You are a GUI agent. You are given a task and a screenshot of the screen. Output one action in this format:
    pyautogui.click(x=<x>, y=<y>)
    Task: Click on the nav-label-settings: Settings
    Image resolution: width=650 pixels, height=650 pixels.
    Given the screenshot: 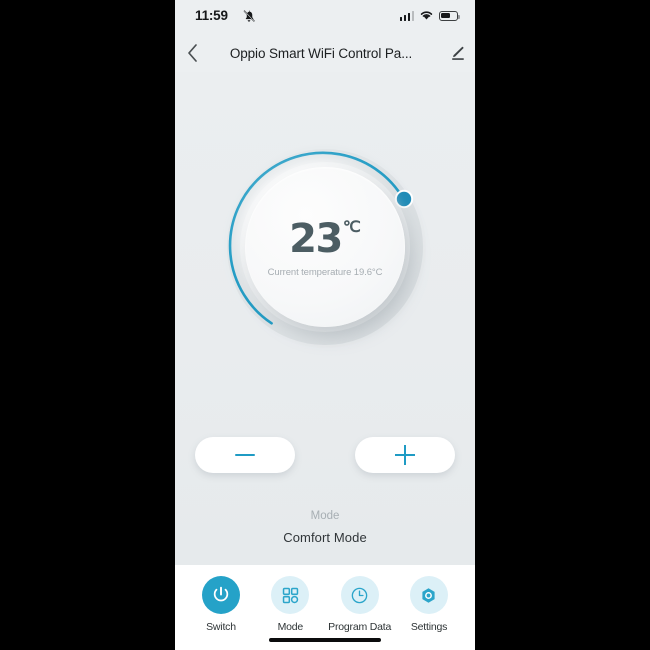 What is the action you would take?
    pyautogui.click(x=429, y=627)
    